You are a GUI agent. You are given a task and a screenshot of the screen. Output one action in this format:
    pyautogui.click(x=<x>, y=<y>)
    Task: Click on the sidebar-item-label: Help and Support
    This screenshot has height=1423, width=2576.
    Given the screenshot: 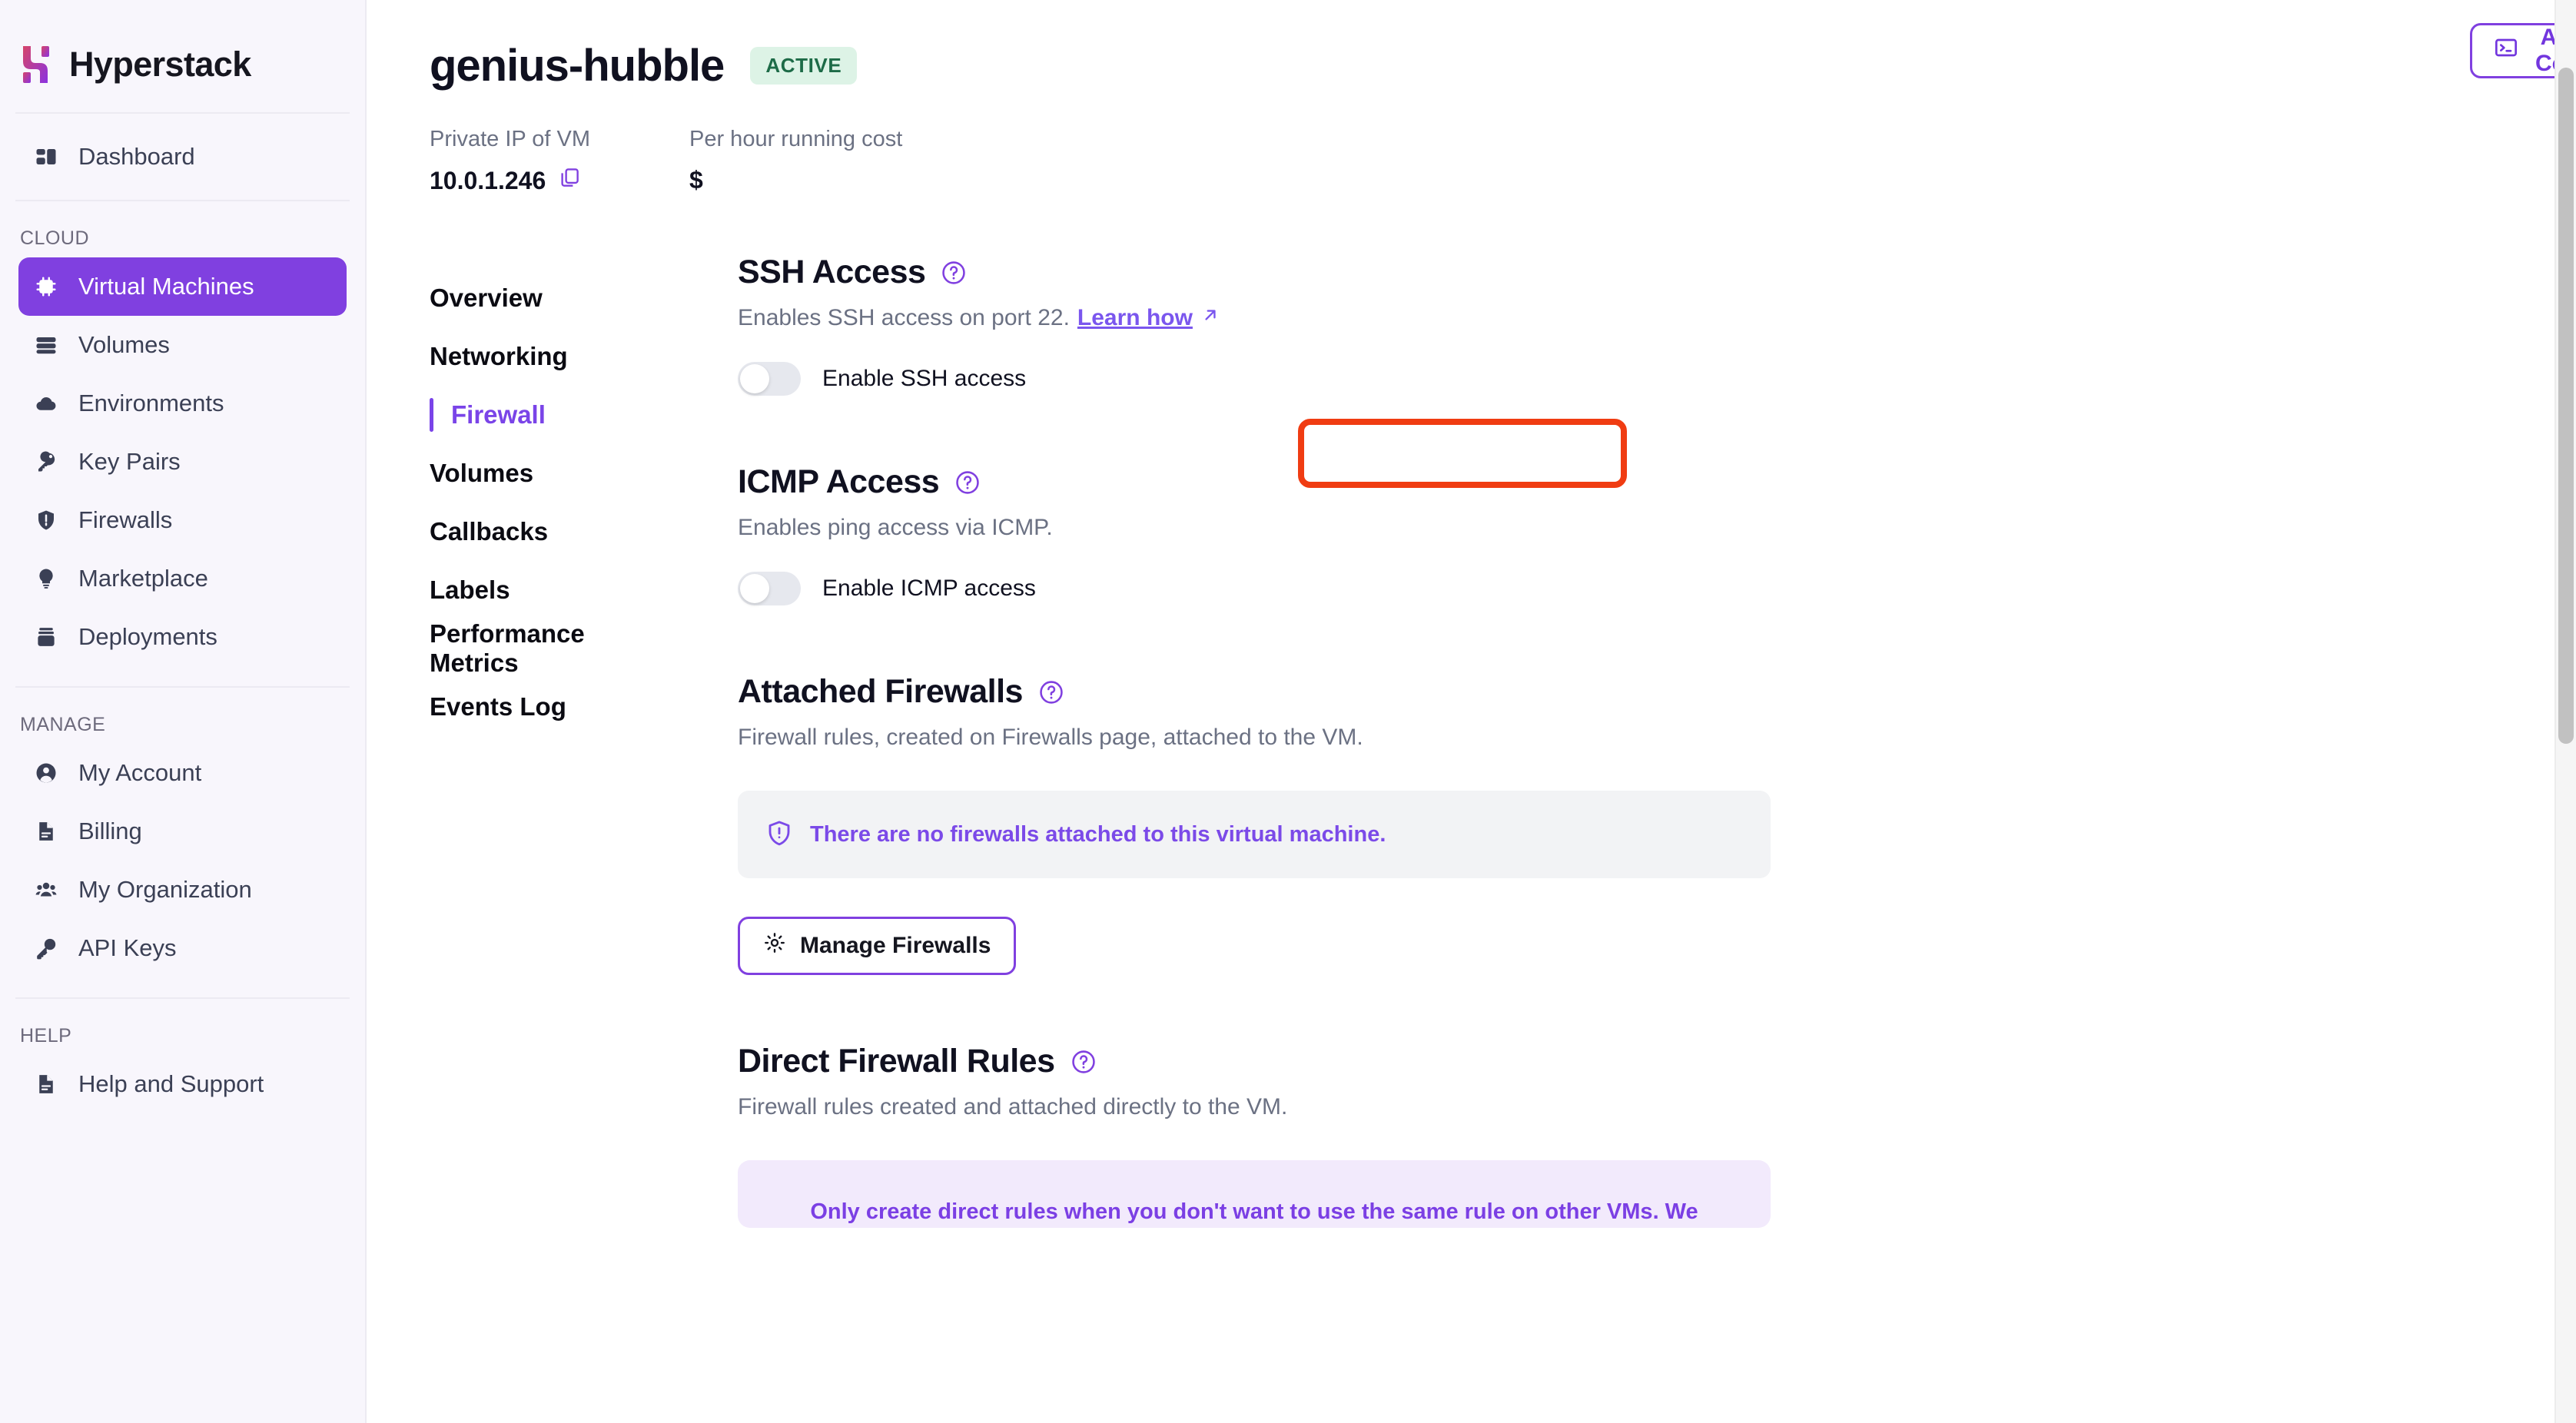 What is the action you would take?
    pyautogui.click(x=171, y=1083)
    